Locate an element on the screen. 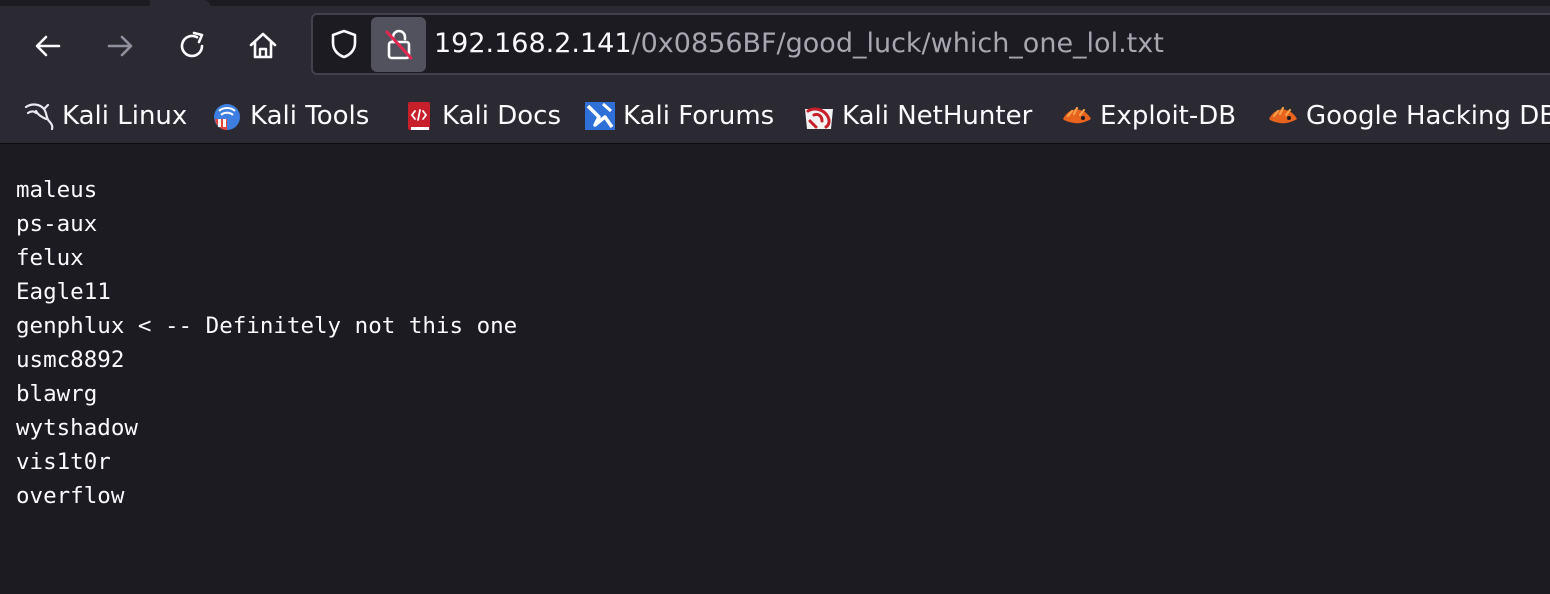 The image size is (1550, 594). active-tab-edge is located at coordinates (180, 3).